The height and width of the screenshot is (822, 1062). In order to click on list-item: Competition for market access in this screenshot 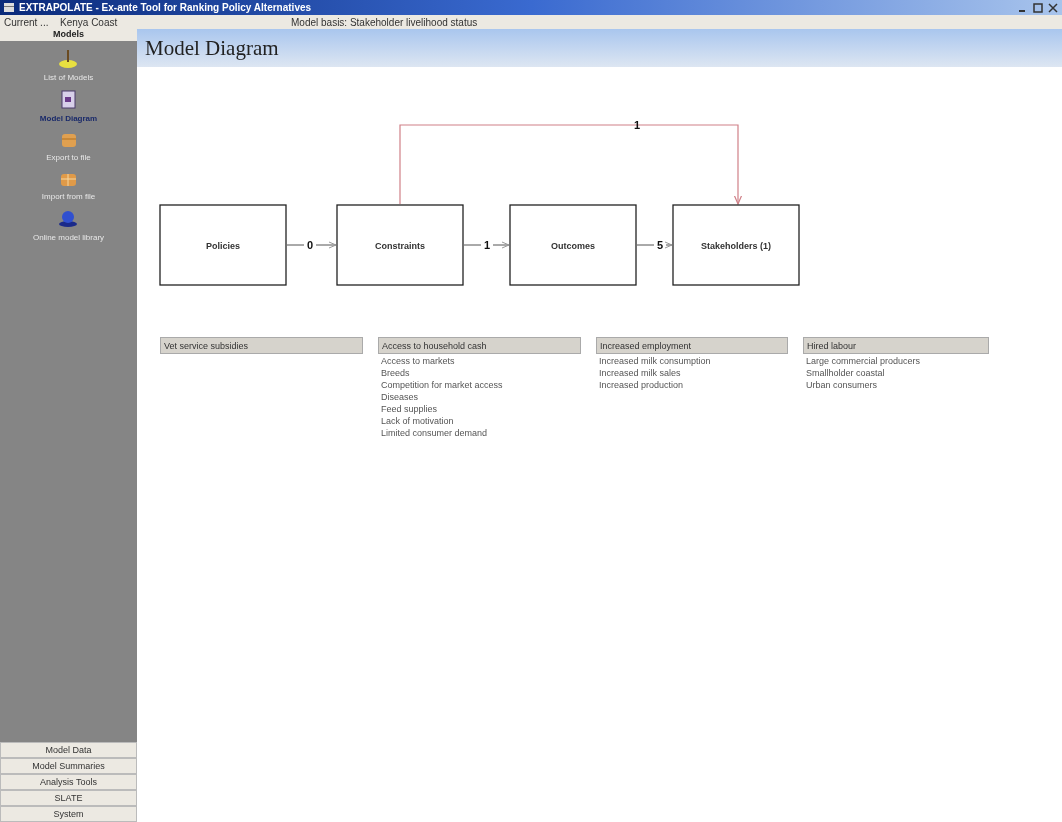, I will do `click(442, 386)`.